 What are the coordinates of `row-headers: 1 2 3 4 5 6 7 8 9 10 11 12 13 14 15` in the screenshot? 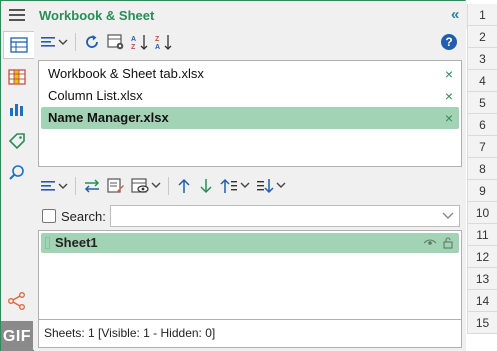 It's located at (482, 175).